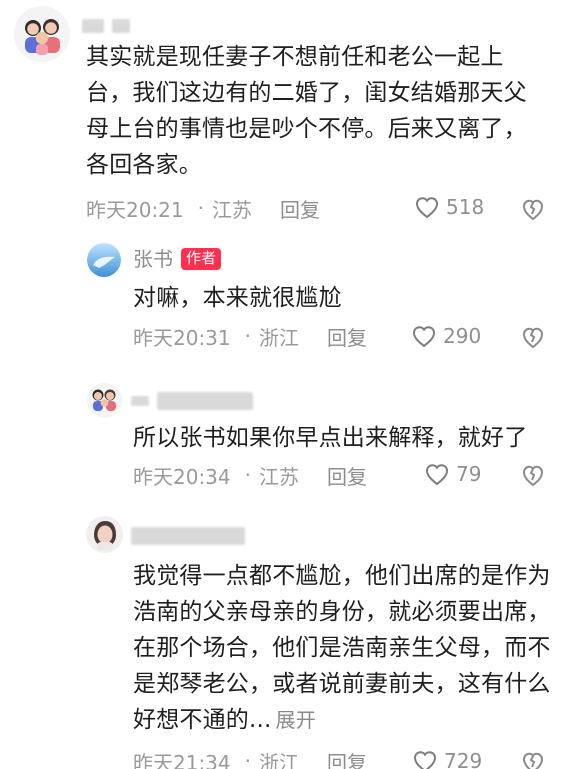 The width and height of the screenshot is (562, 769). I want to click on comment-time: 昨天20:34, so click(182, 476).